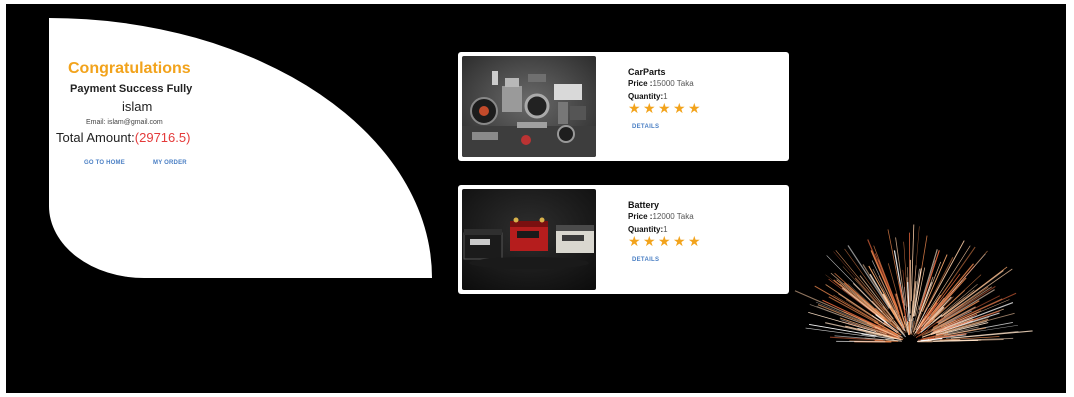  Describe the element at coordinates (673, 83) in the screenshot. I see `price-value: 15000 Taka` at that location.